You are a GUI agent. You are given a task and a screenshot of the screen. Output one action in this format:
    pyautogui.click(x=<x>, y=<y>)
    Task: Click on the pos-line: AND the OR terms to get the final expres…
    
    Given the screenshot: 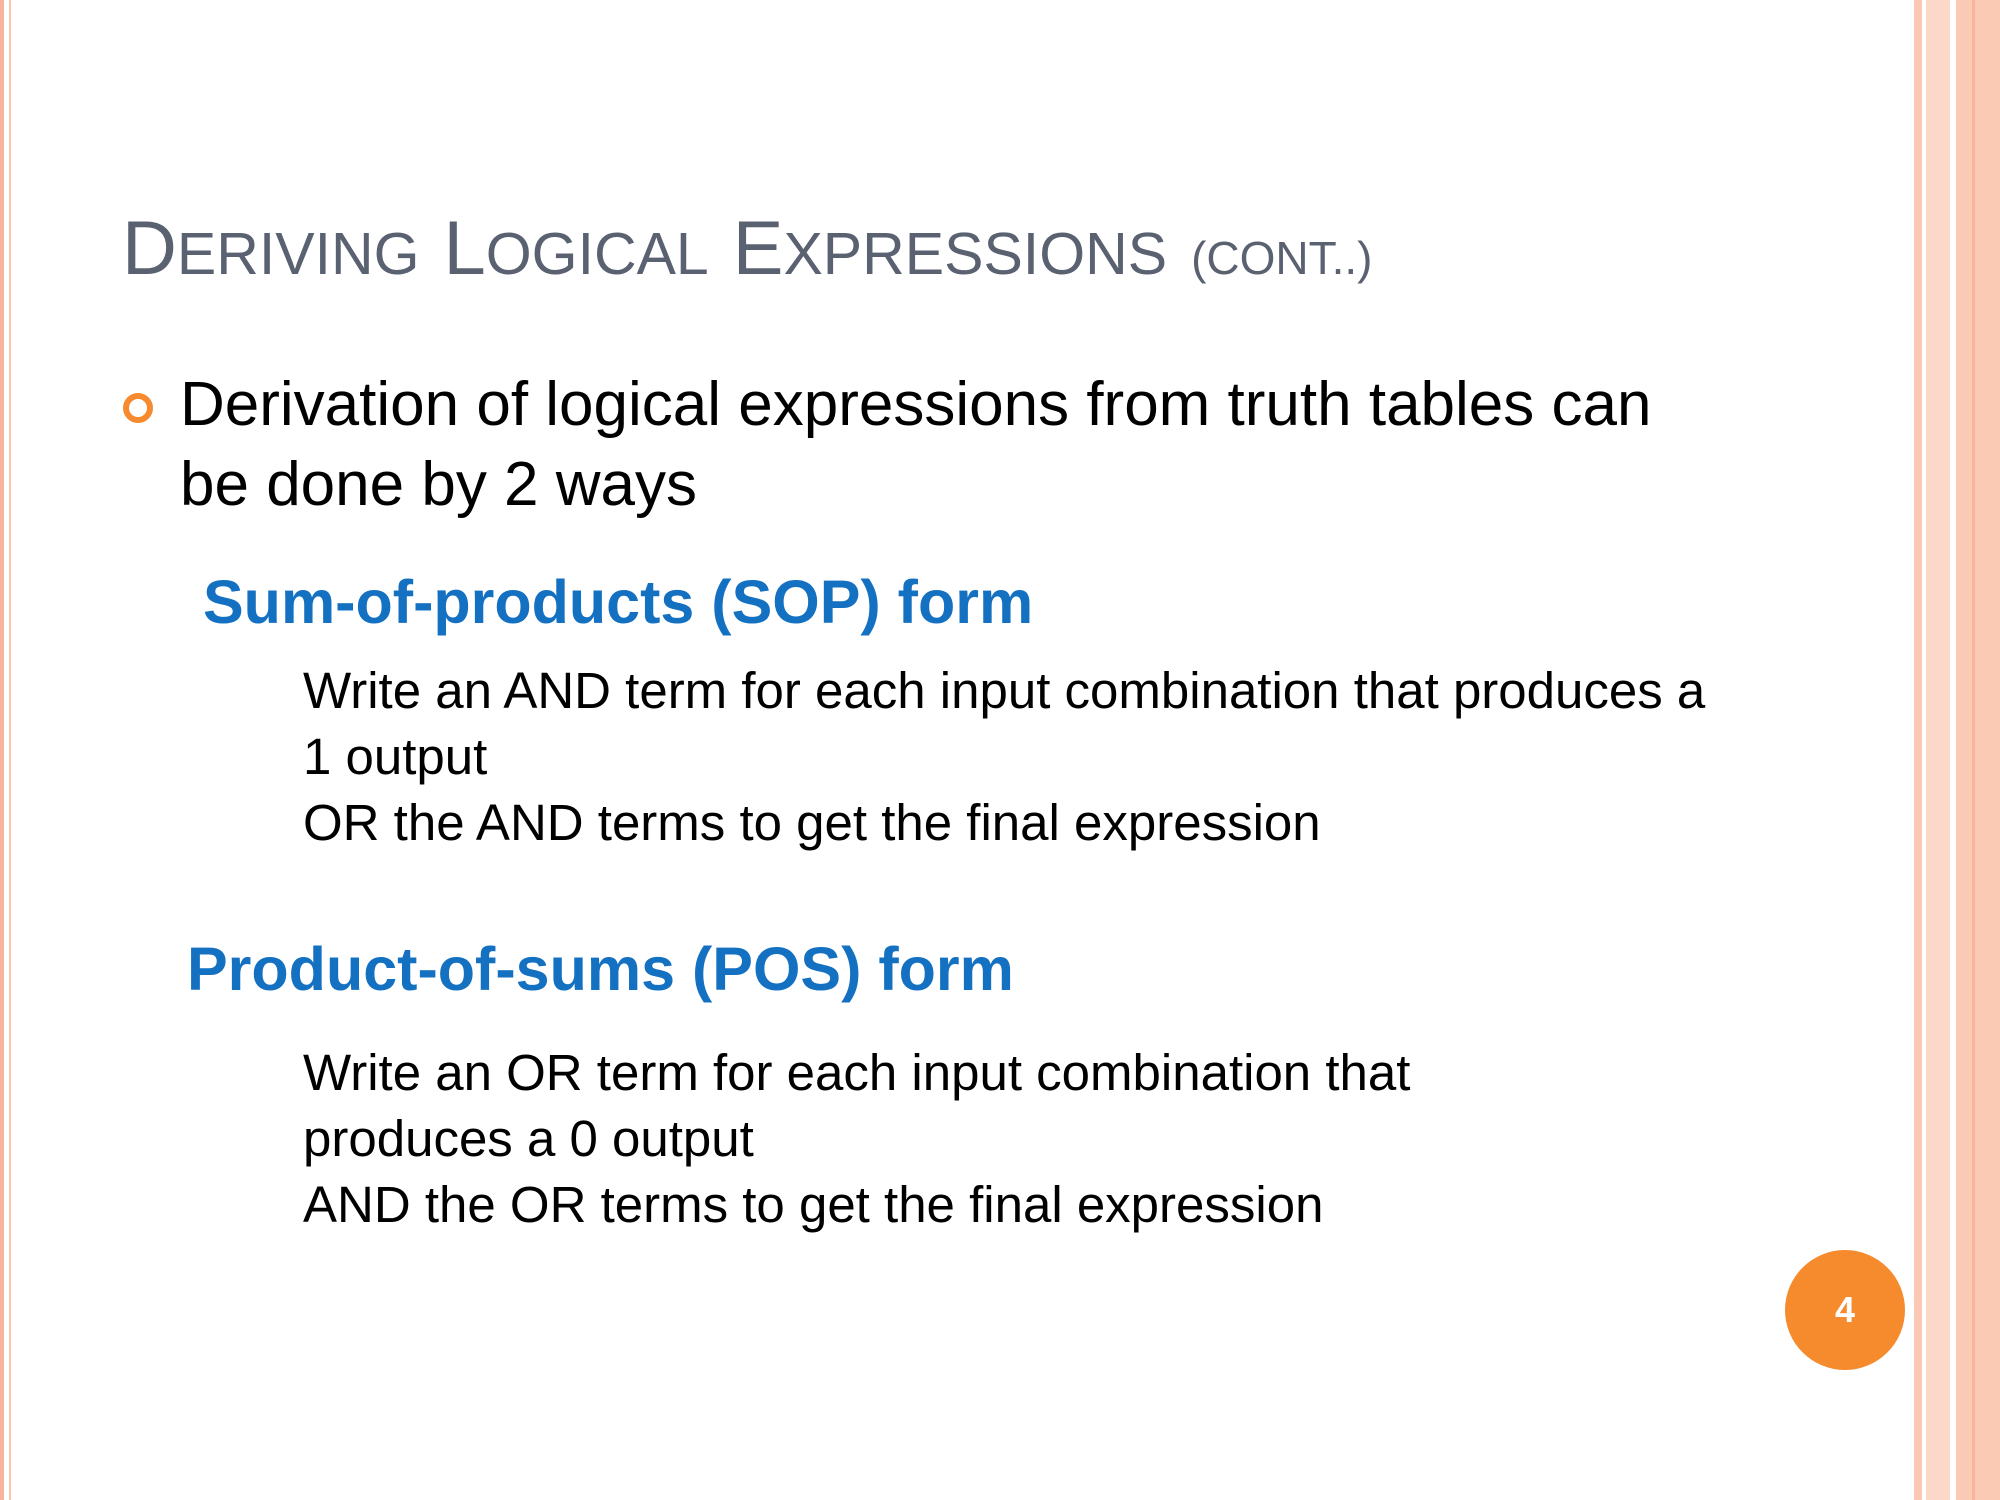 What is the action you would take?
    pyautogui.click(x=813, y=1204)
    